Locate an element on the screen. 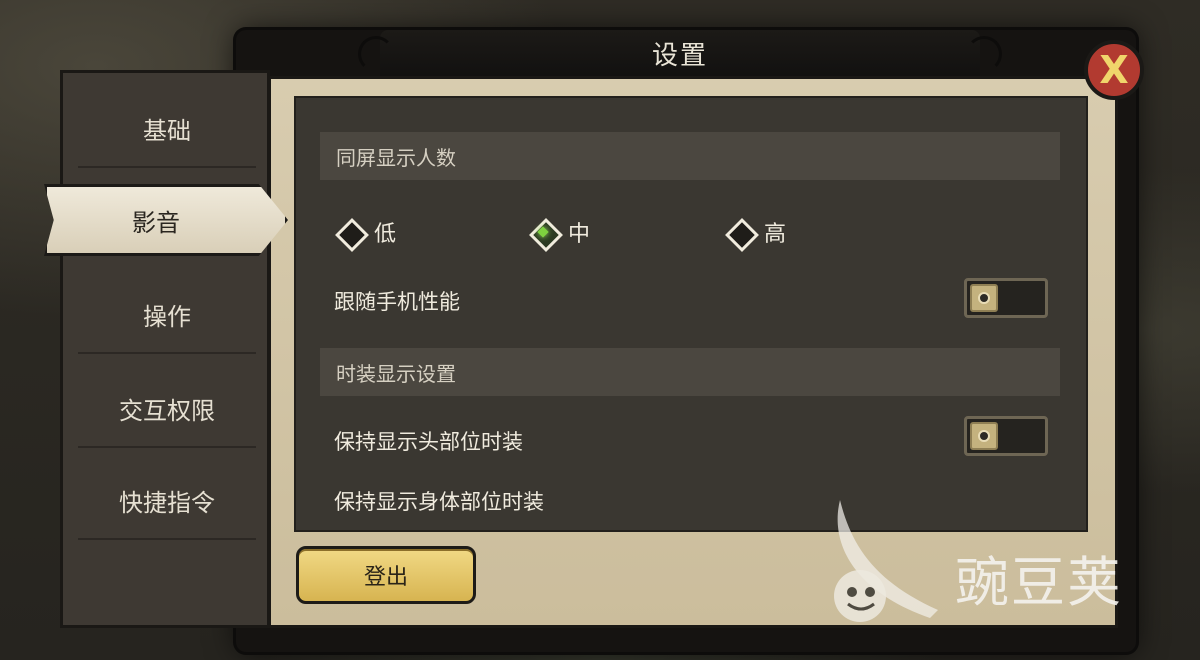 Image resolution: width=1200 pixels, height=660 pixels. close-button: X is located at coordinates (1114, 70).